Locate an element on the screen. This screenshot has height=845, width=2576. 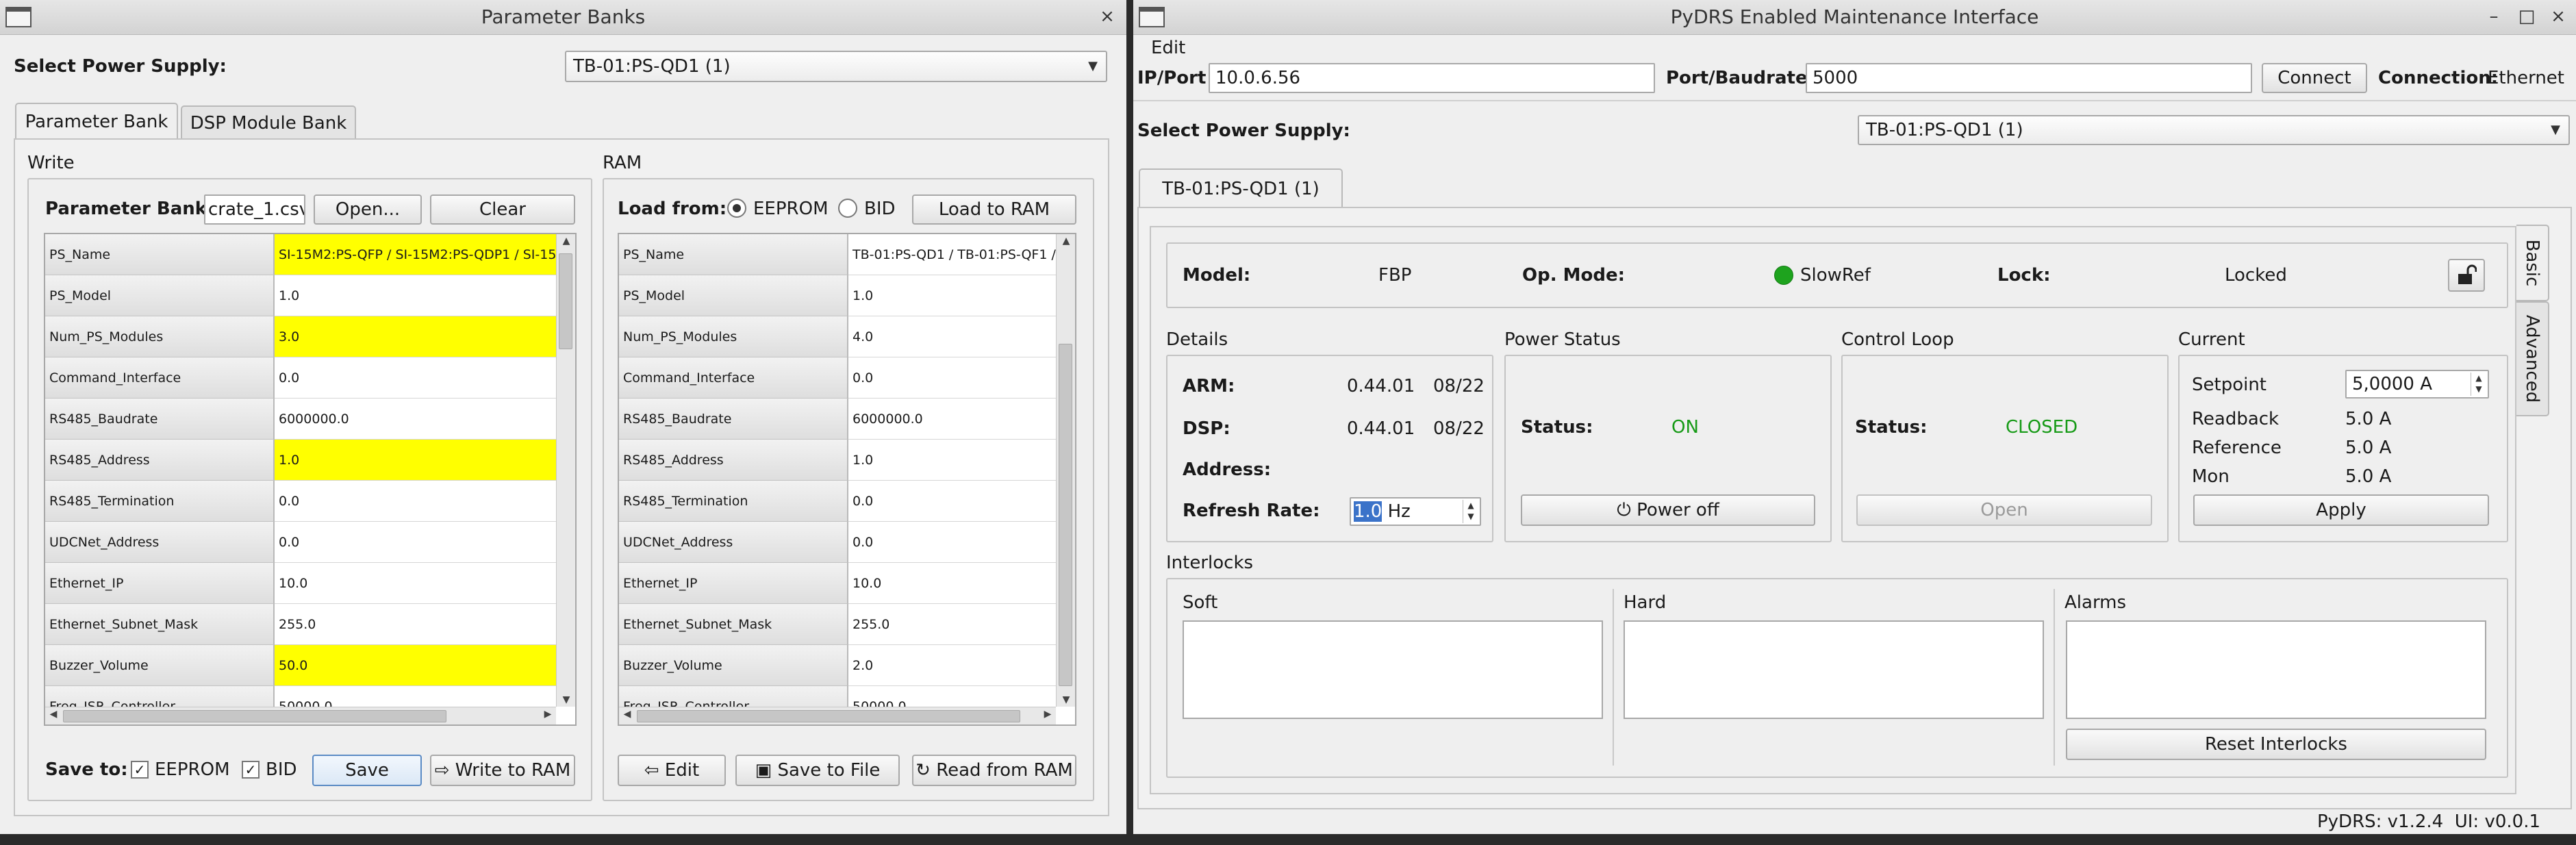
write-table-vertical-scrollbar: ▲ ▼ is located at coordinates (565, 470).